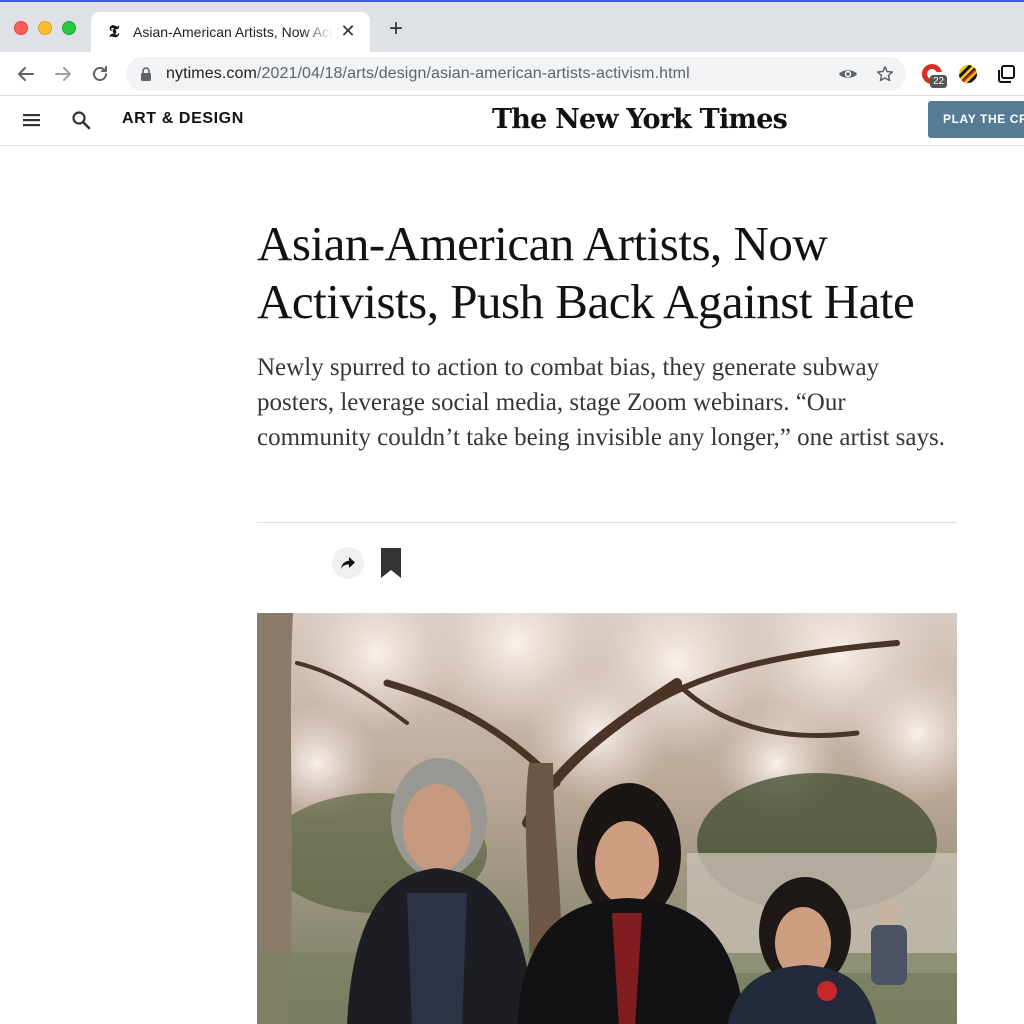 This screenshot has height=1024, width=1024. What do you see at coordinates (81, 120) in the screenshot?
I see `search-icon` at bounding box center [81, 120].